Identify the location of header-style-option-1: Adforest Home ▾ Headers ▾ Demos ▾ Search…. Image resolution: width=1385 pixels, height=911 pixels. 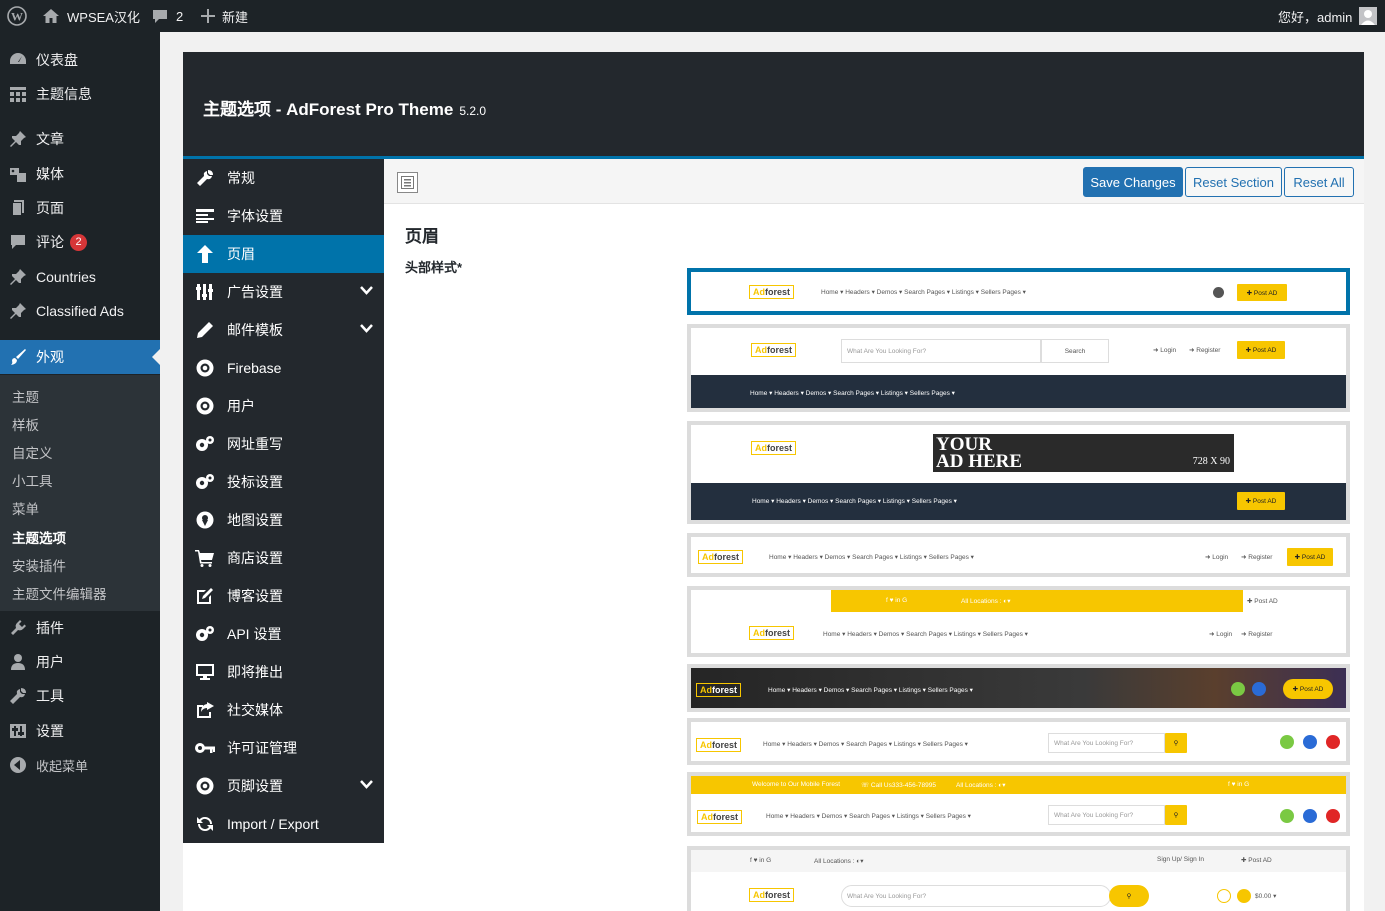
(1018, 291).